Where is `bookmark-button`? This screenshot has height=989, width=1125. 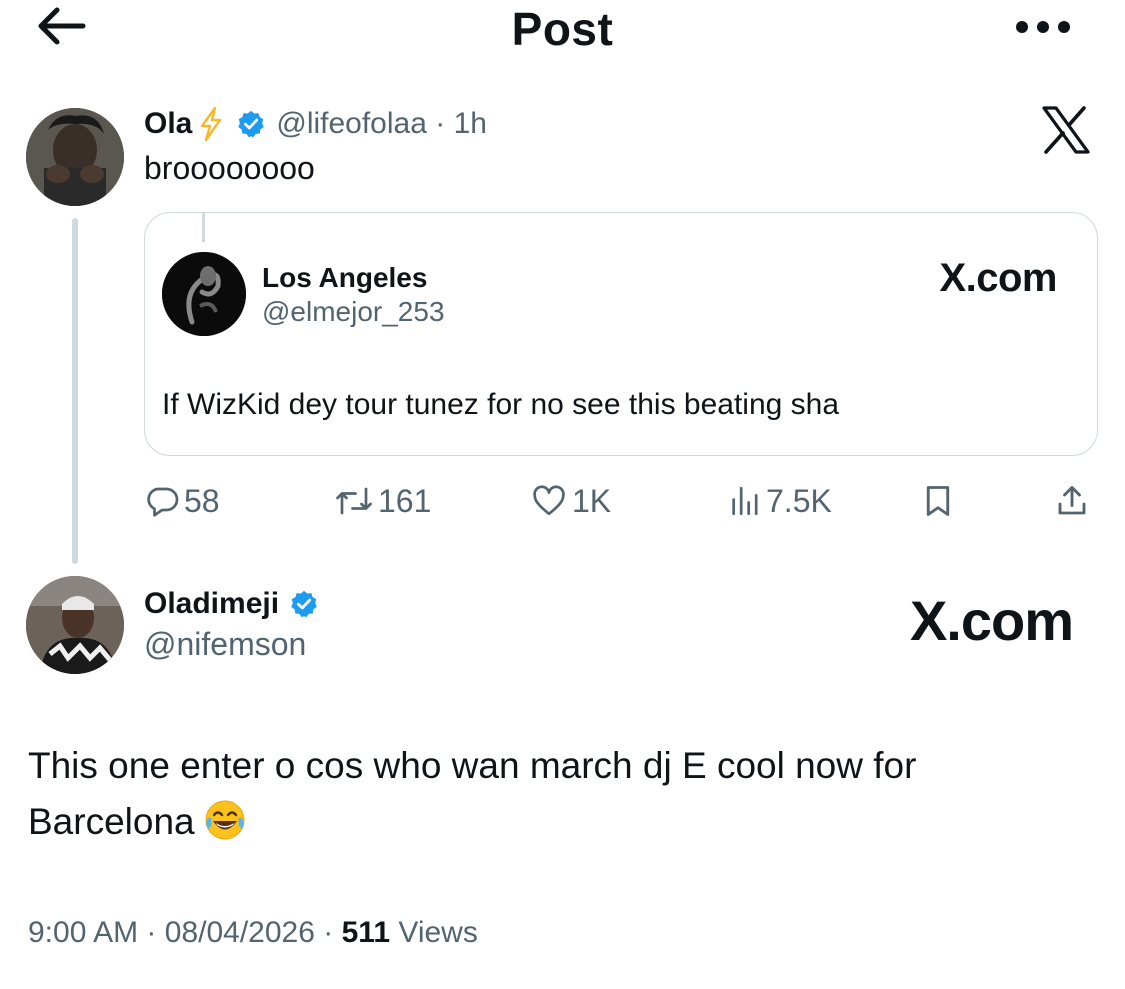 bookmark-button is located at coordinates (940, 501).